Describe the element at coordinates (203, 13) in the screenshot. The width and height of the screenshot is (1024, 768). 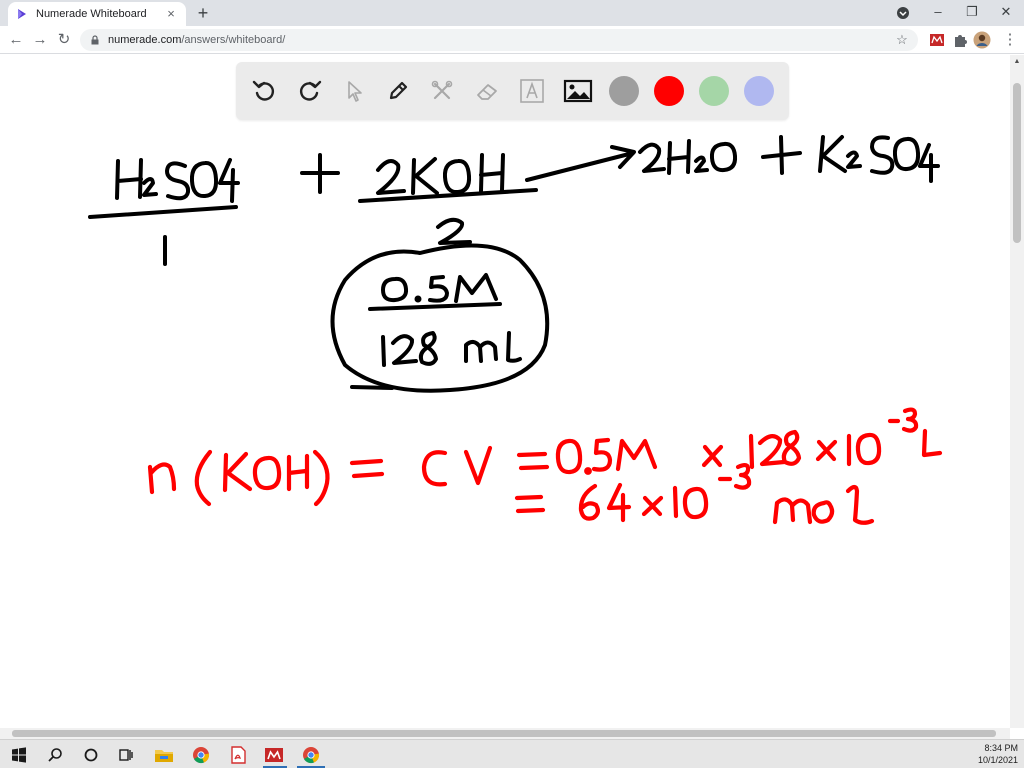
I see `new-tab-button: +` at that location.